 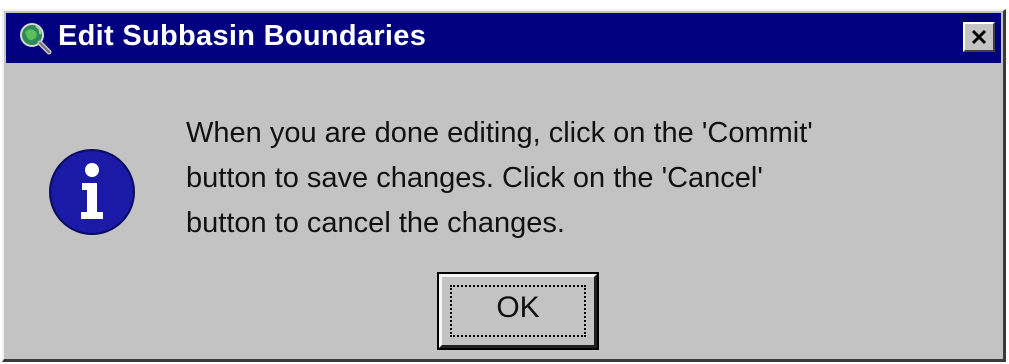 I want to click on title-bar: Edit Subbasin Boundaries, so click(x=503, y=38).